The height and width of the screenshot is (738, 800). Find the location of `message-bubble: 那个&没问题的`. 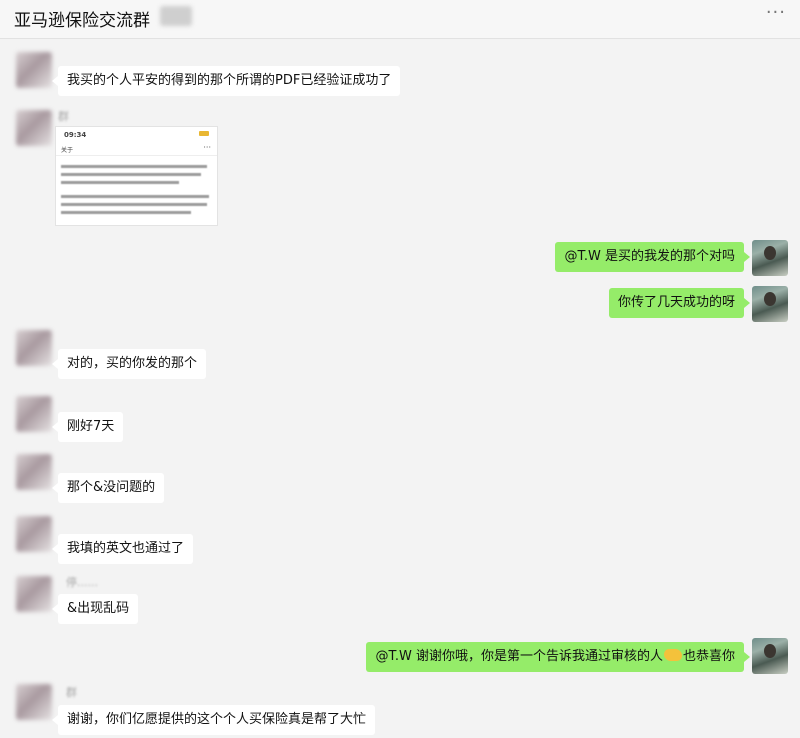

message-bubble: 那个&没问题的 is located at coordinates (108, 488).